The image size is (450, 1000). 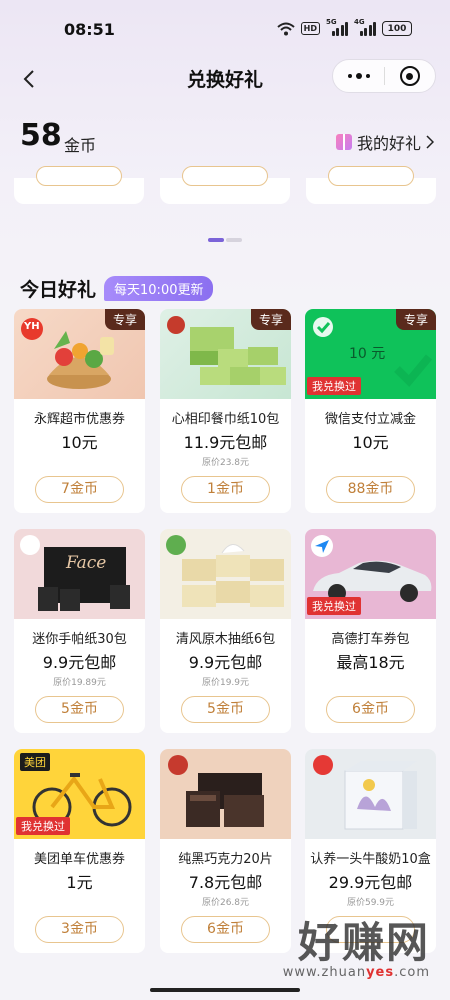 I want to click on coin-amount: 58, so click(x=41, y=135).